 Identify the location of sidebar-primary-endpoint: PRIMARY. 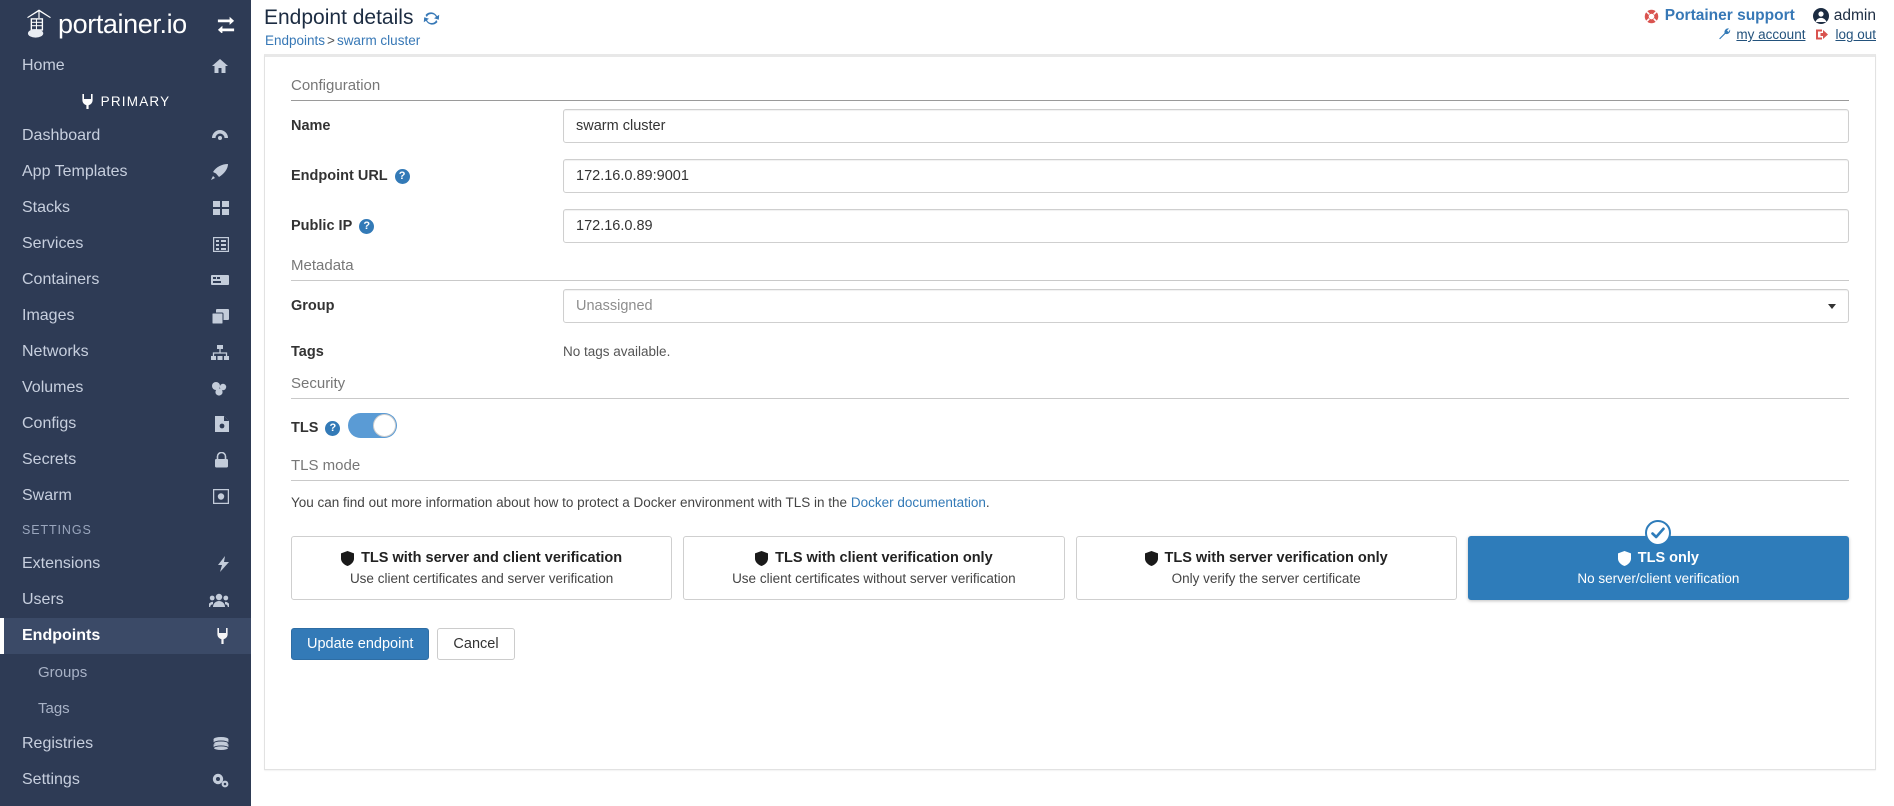
(125, 101).